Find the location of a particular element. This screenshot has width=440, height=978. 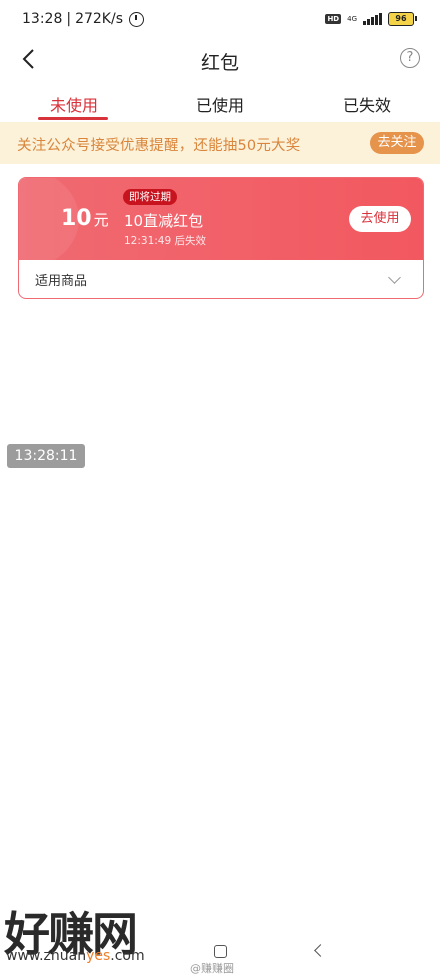

coupon-countdown: 12:31:49 后失效 is located at coordinates (165, 241).